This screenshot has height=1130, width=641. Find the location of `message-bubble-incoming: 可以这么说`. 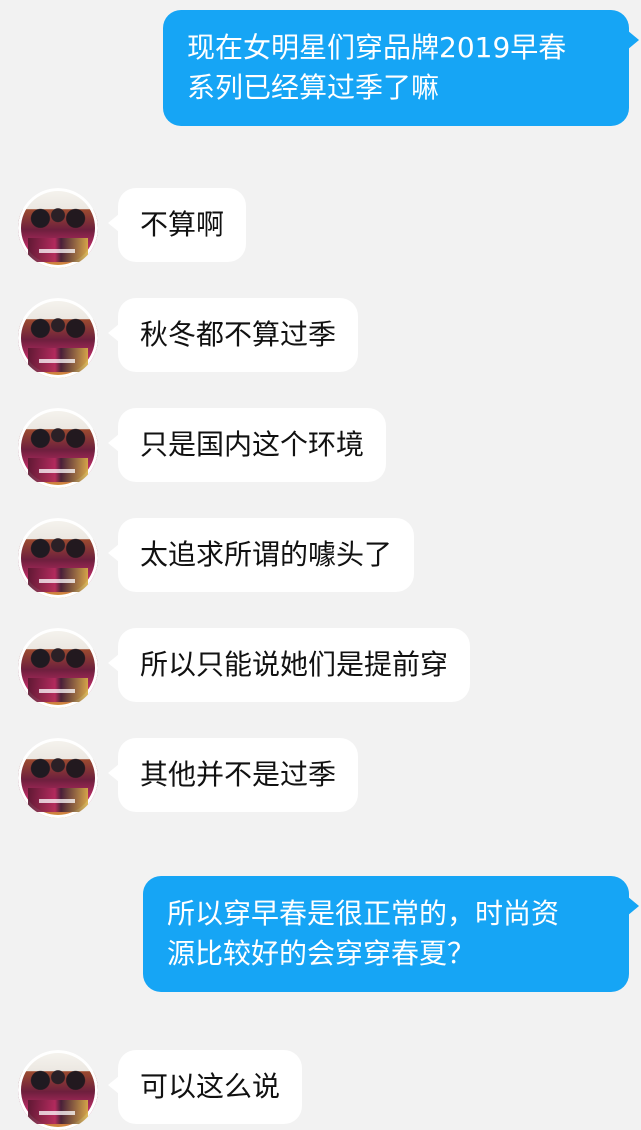

message-bubble-incoming: 可以这么说 is located at coordinates (205, 1087).